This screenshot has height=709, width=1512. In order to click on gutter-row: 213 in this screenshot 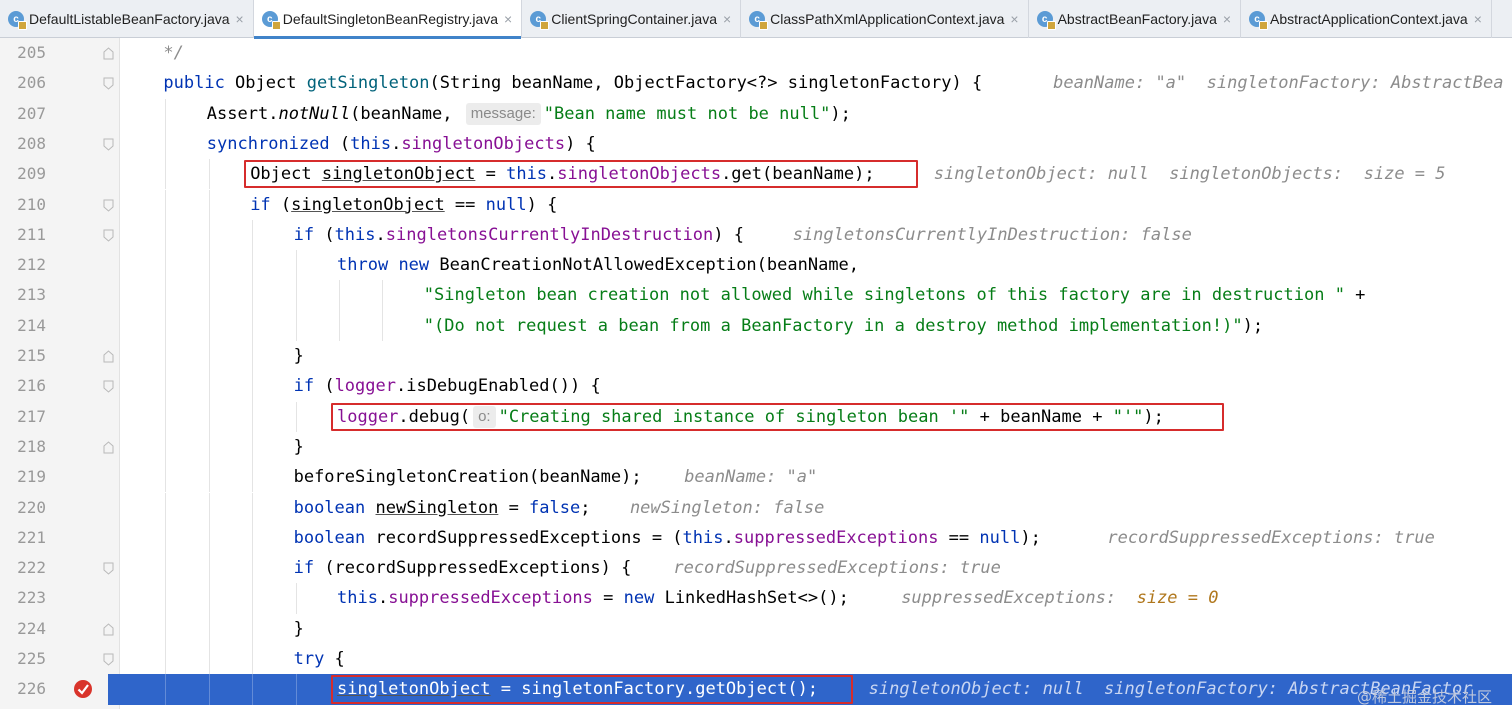, I will do `click(59, 295)`.